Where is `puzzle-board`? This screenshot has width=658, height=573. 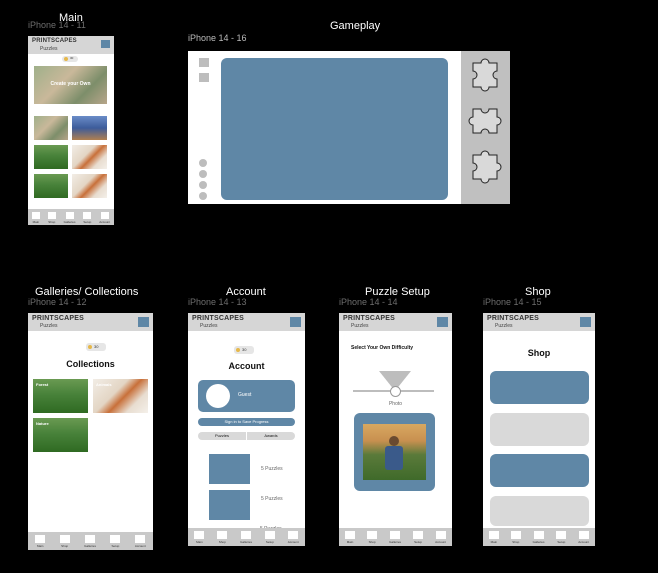
puzzle-board is located at coordinates (334, 129).